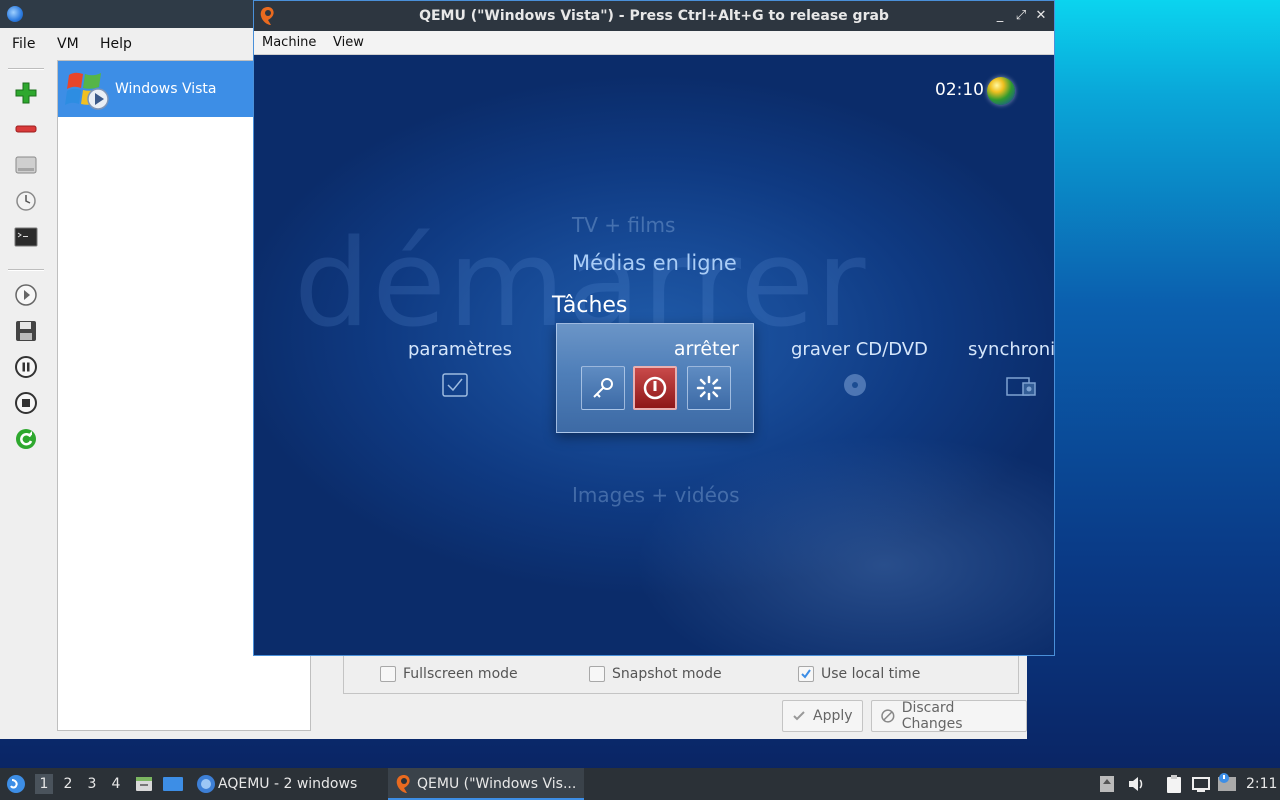 The width and height of the screenshot is (1280, 800). I want to click on notification-icon, so click(1227, 783).